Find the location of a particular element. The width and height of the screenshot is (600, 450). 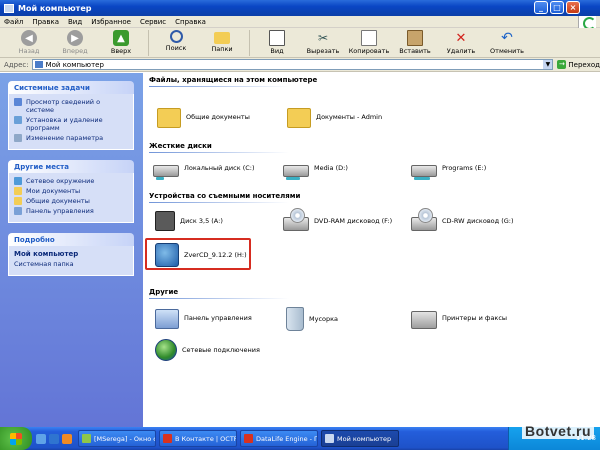

group-removable: Устройства со съемными носителями is located at coordinates (225, 196).